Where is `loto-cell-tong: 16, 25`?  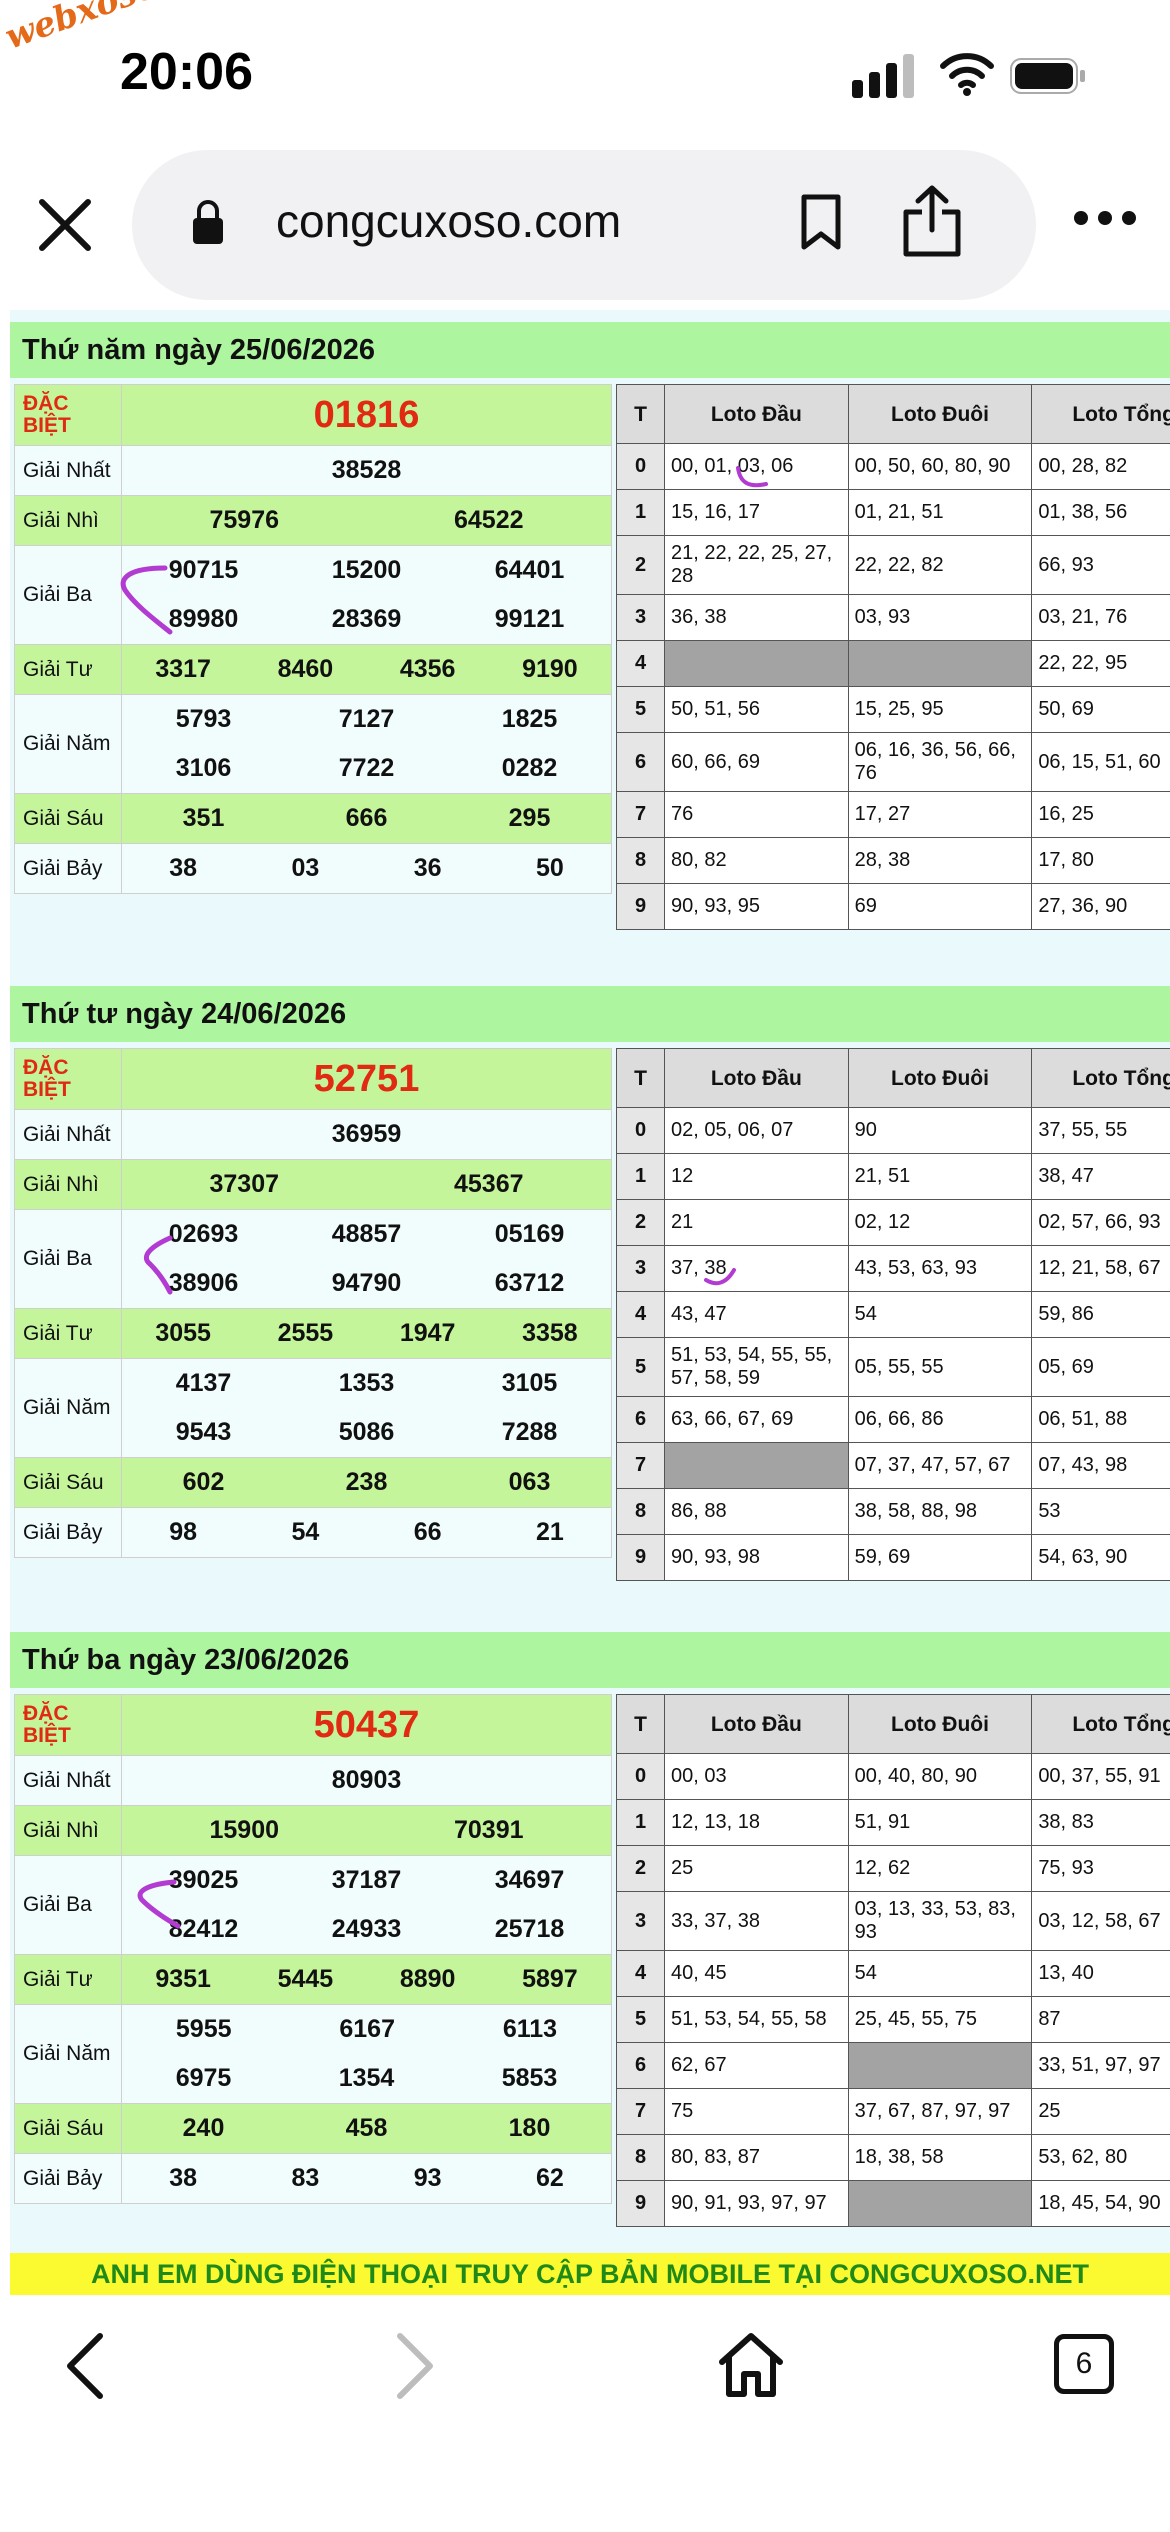 loto-cell-tong: 16, 25 is located at coordinates (1100, 814).